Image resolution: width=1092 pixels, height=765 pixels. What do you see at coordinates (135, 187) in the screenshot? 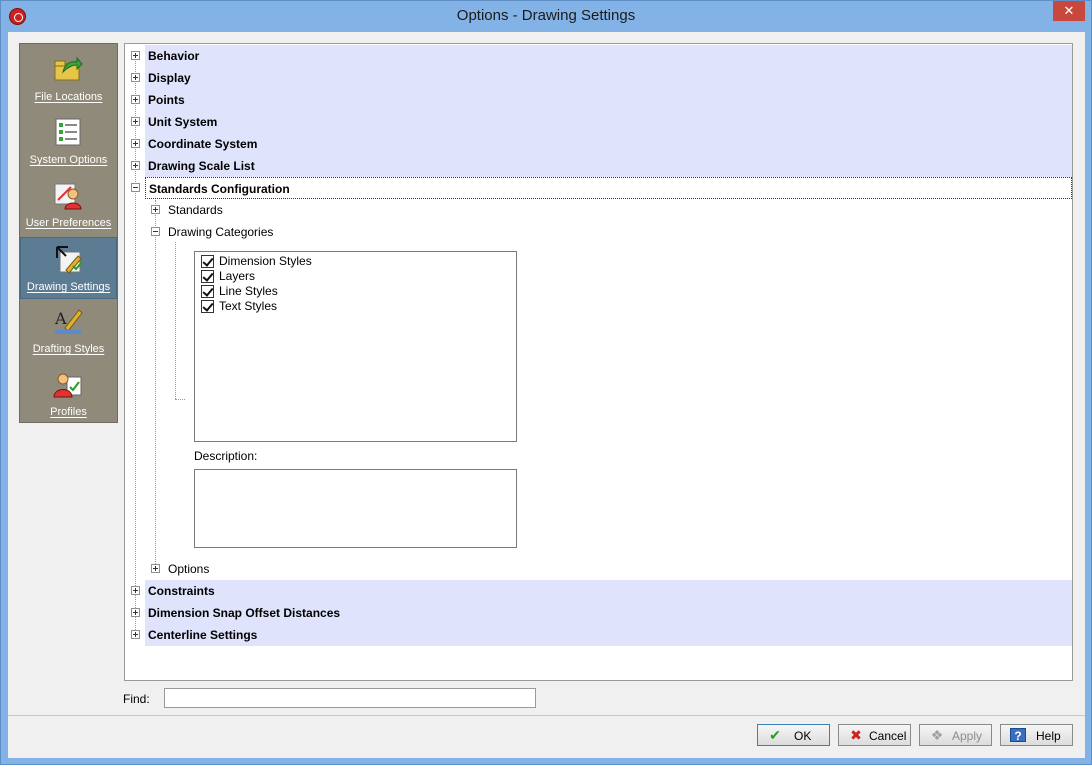
I see `collapse-standards-configuration-icon` at bounding box center [135, 187].